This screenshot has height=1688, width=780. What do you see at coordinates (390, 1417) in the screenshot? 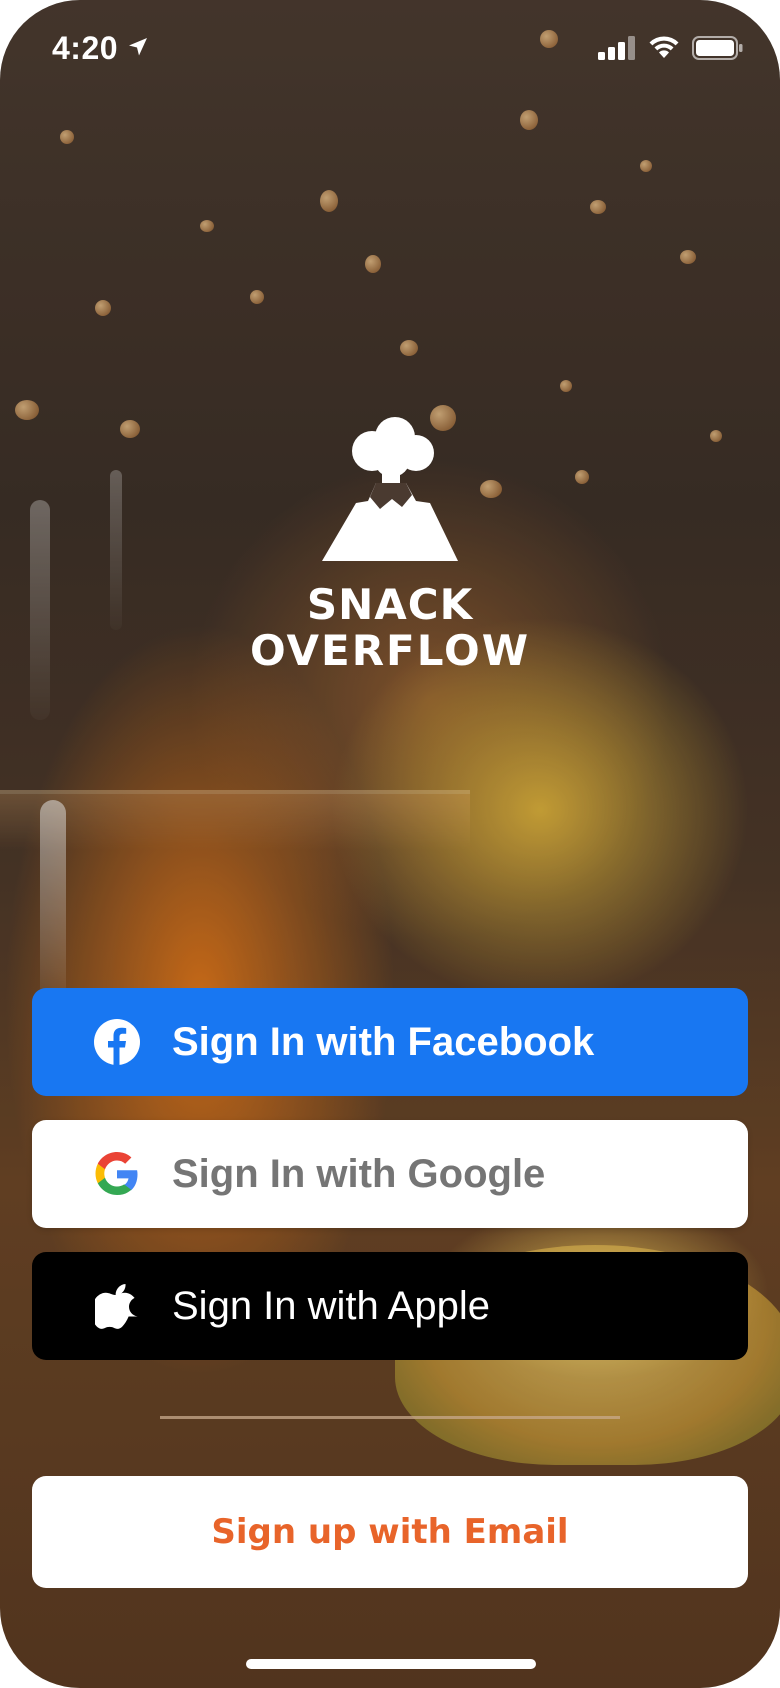
I see `divider` at bounding box center [390, 1417].